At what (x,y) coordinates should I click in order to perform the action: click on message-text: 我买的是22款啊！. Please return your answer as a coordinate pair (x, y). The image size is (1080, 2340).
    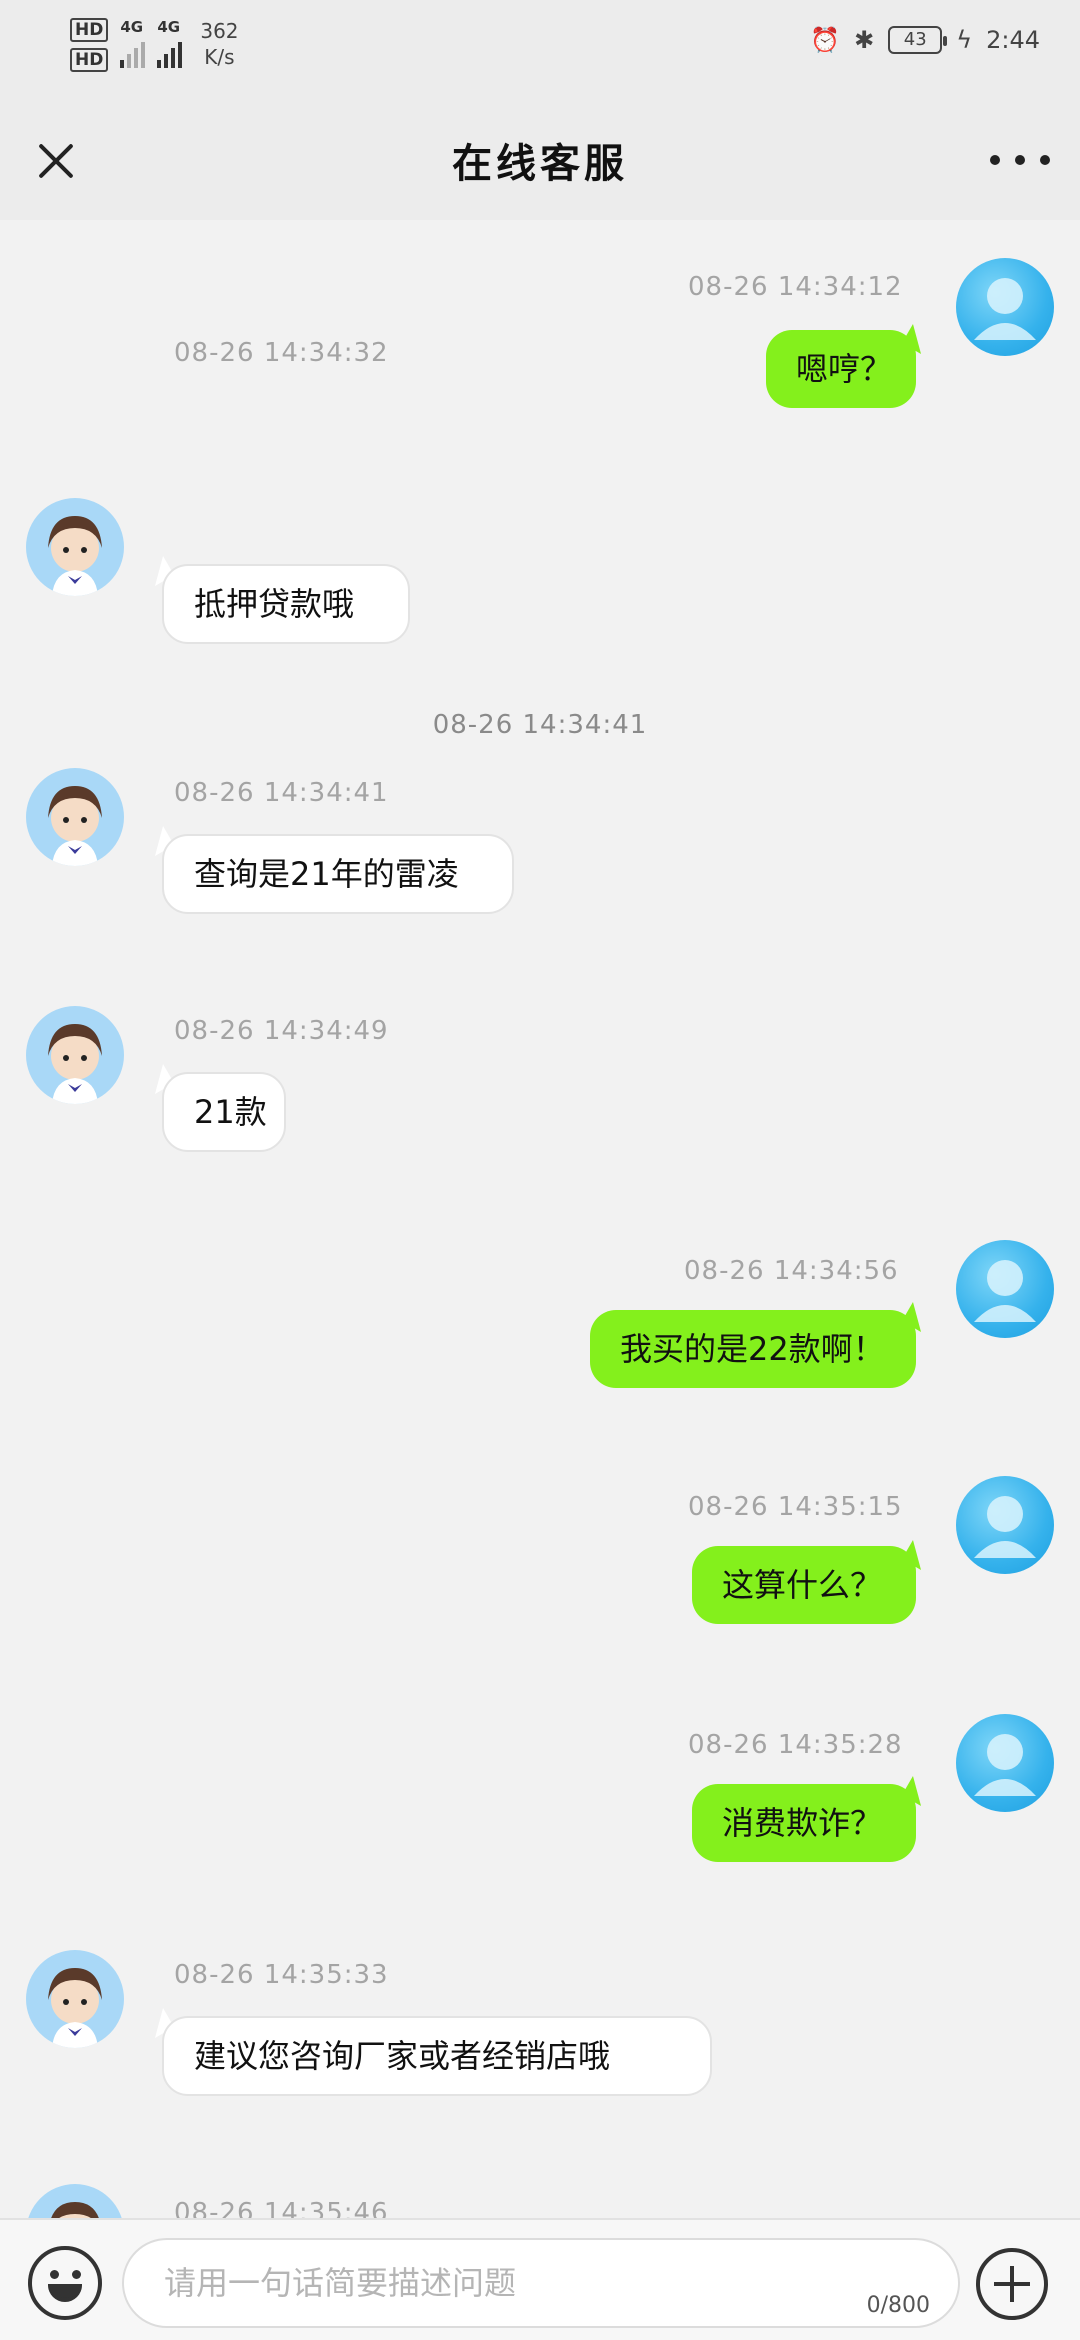
    Looking at the image, I should click on (752, 1349).